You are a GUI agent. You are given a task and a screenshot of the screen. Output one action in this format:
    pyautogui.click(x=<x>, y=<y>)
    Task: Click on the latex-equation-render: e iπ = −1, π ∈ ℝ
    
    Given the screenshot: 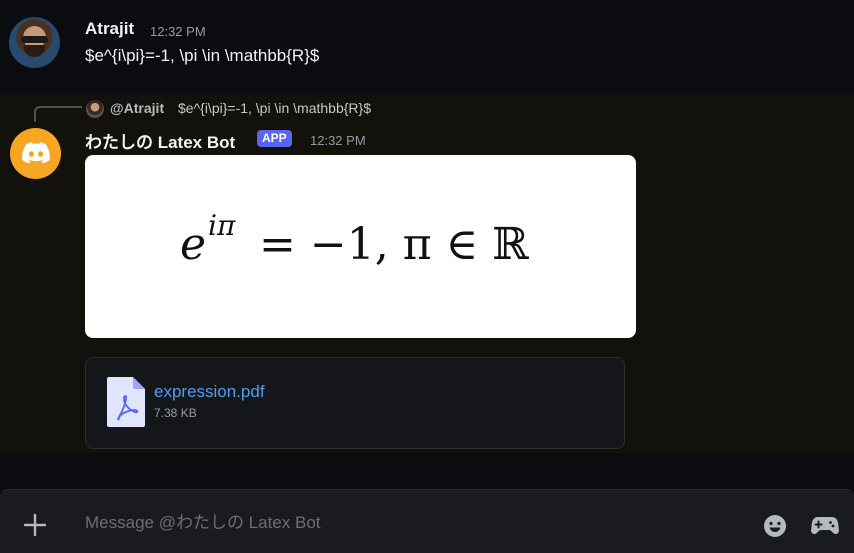 What is the action you would take?
    pyautogui.click(x=354, y=239)
    